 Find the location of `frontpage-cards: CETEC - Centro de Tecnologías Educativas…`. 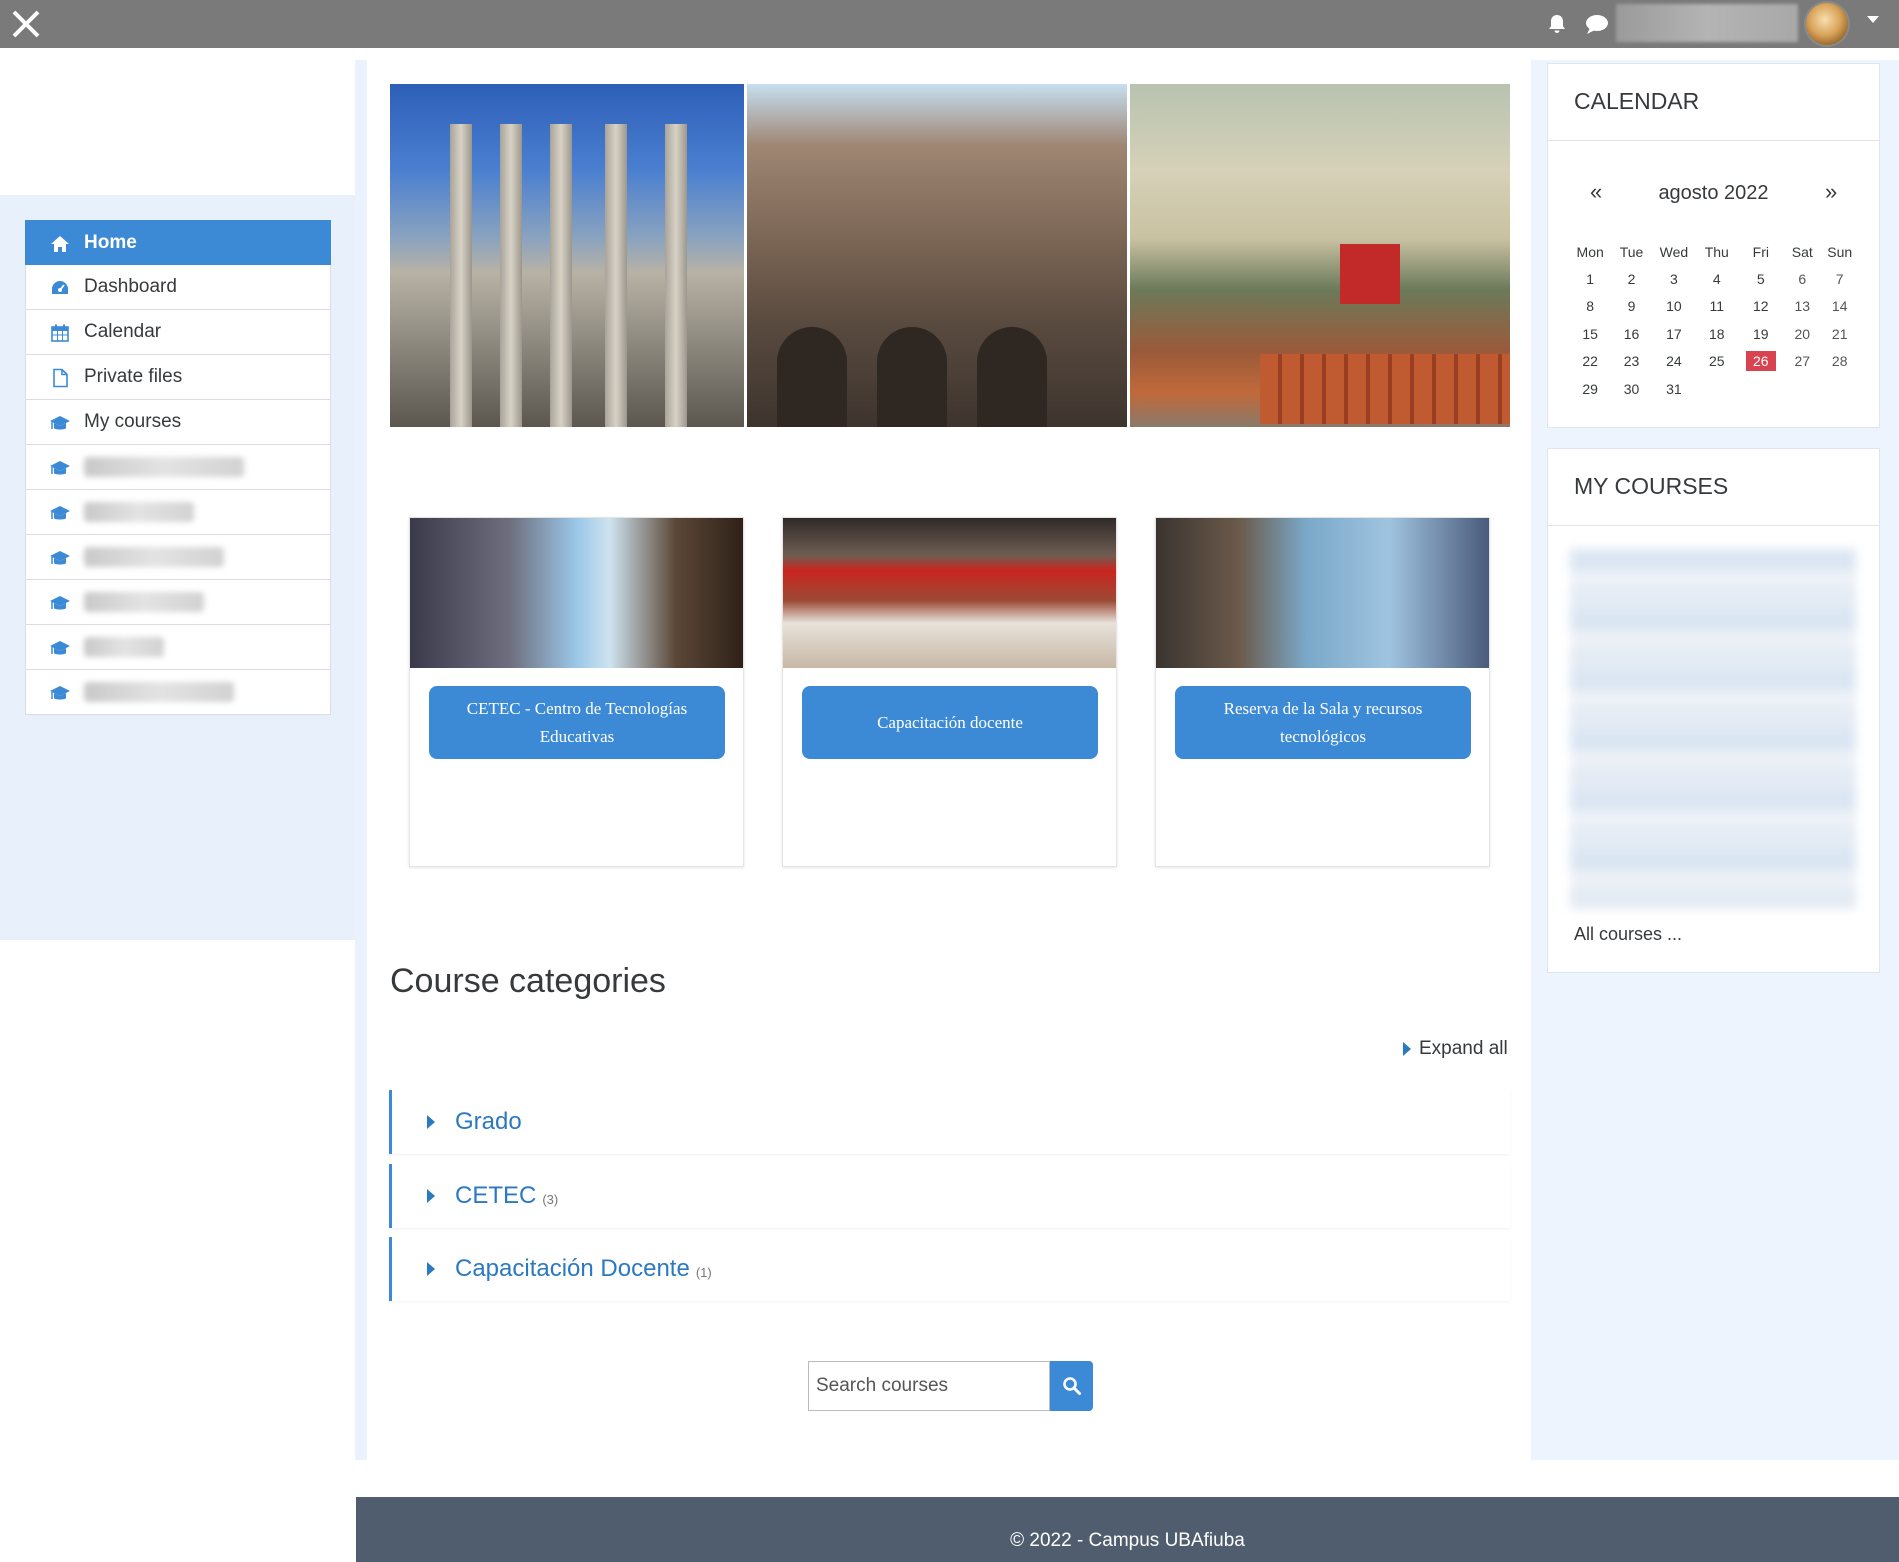

frontpage-cards: CETEC - Centro de Tecnologías Educativas… is located at coordinates (949, 692).